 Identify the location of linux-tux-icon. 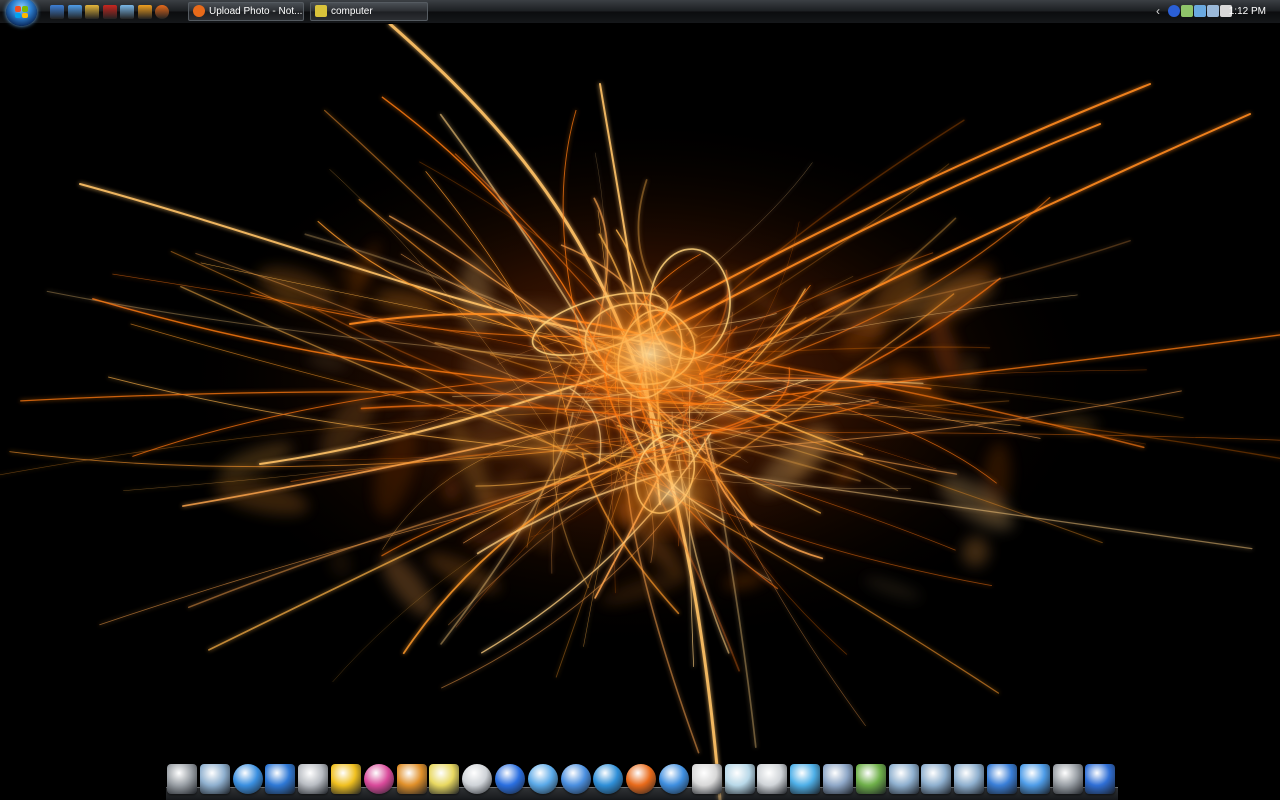
(346, 779).